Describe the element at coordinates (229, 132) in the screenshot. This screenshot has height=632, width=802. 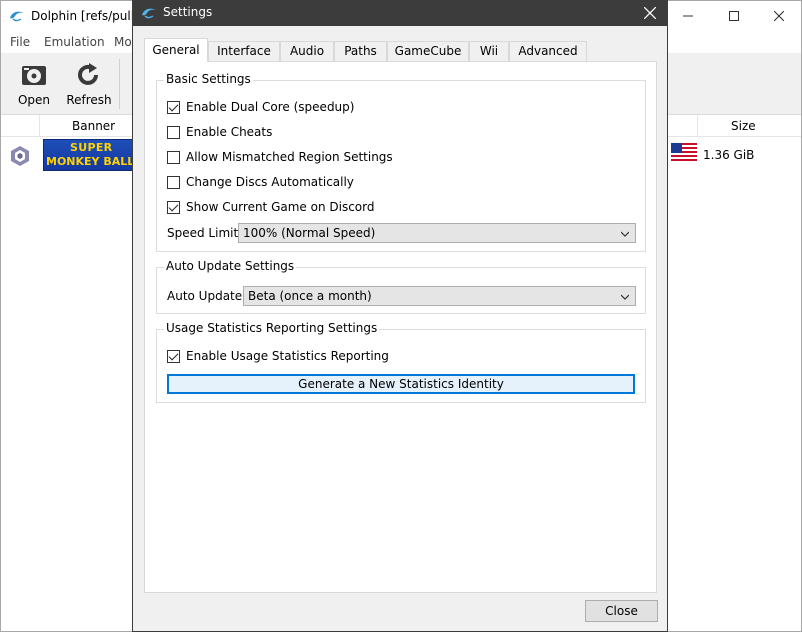
I see `checkbox-label: Enable Cheats` at that location.